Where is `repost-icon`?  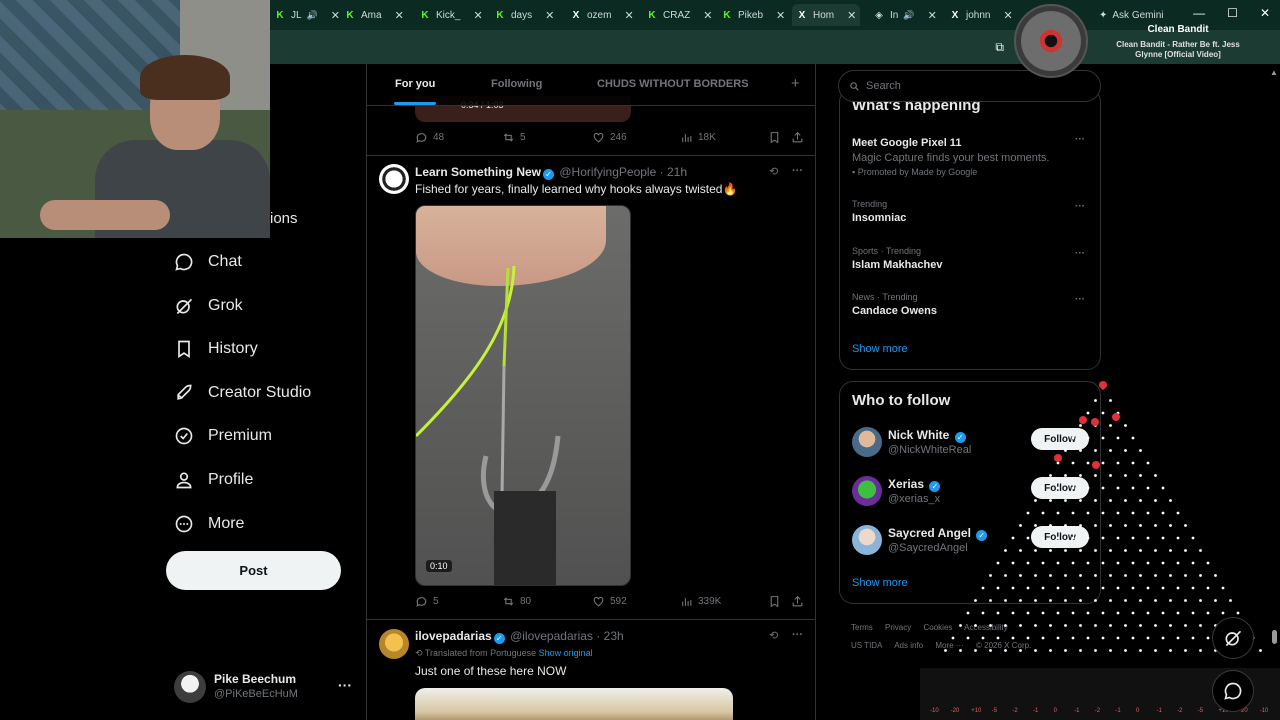
repost-icon is located at coordinates (508, 601).